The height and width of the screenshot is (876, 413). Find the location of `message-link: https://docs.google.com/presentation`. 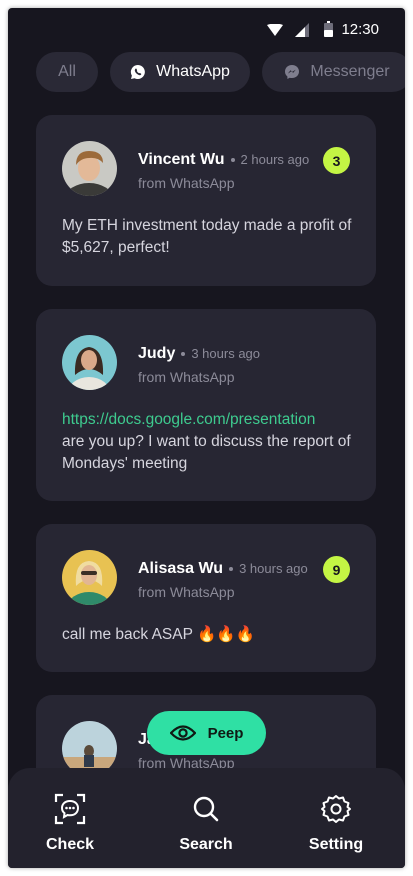

message-link: https://docs.google.com/presentation is located at coordinates (207, 420).